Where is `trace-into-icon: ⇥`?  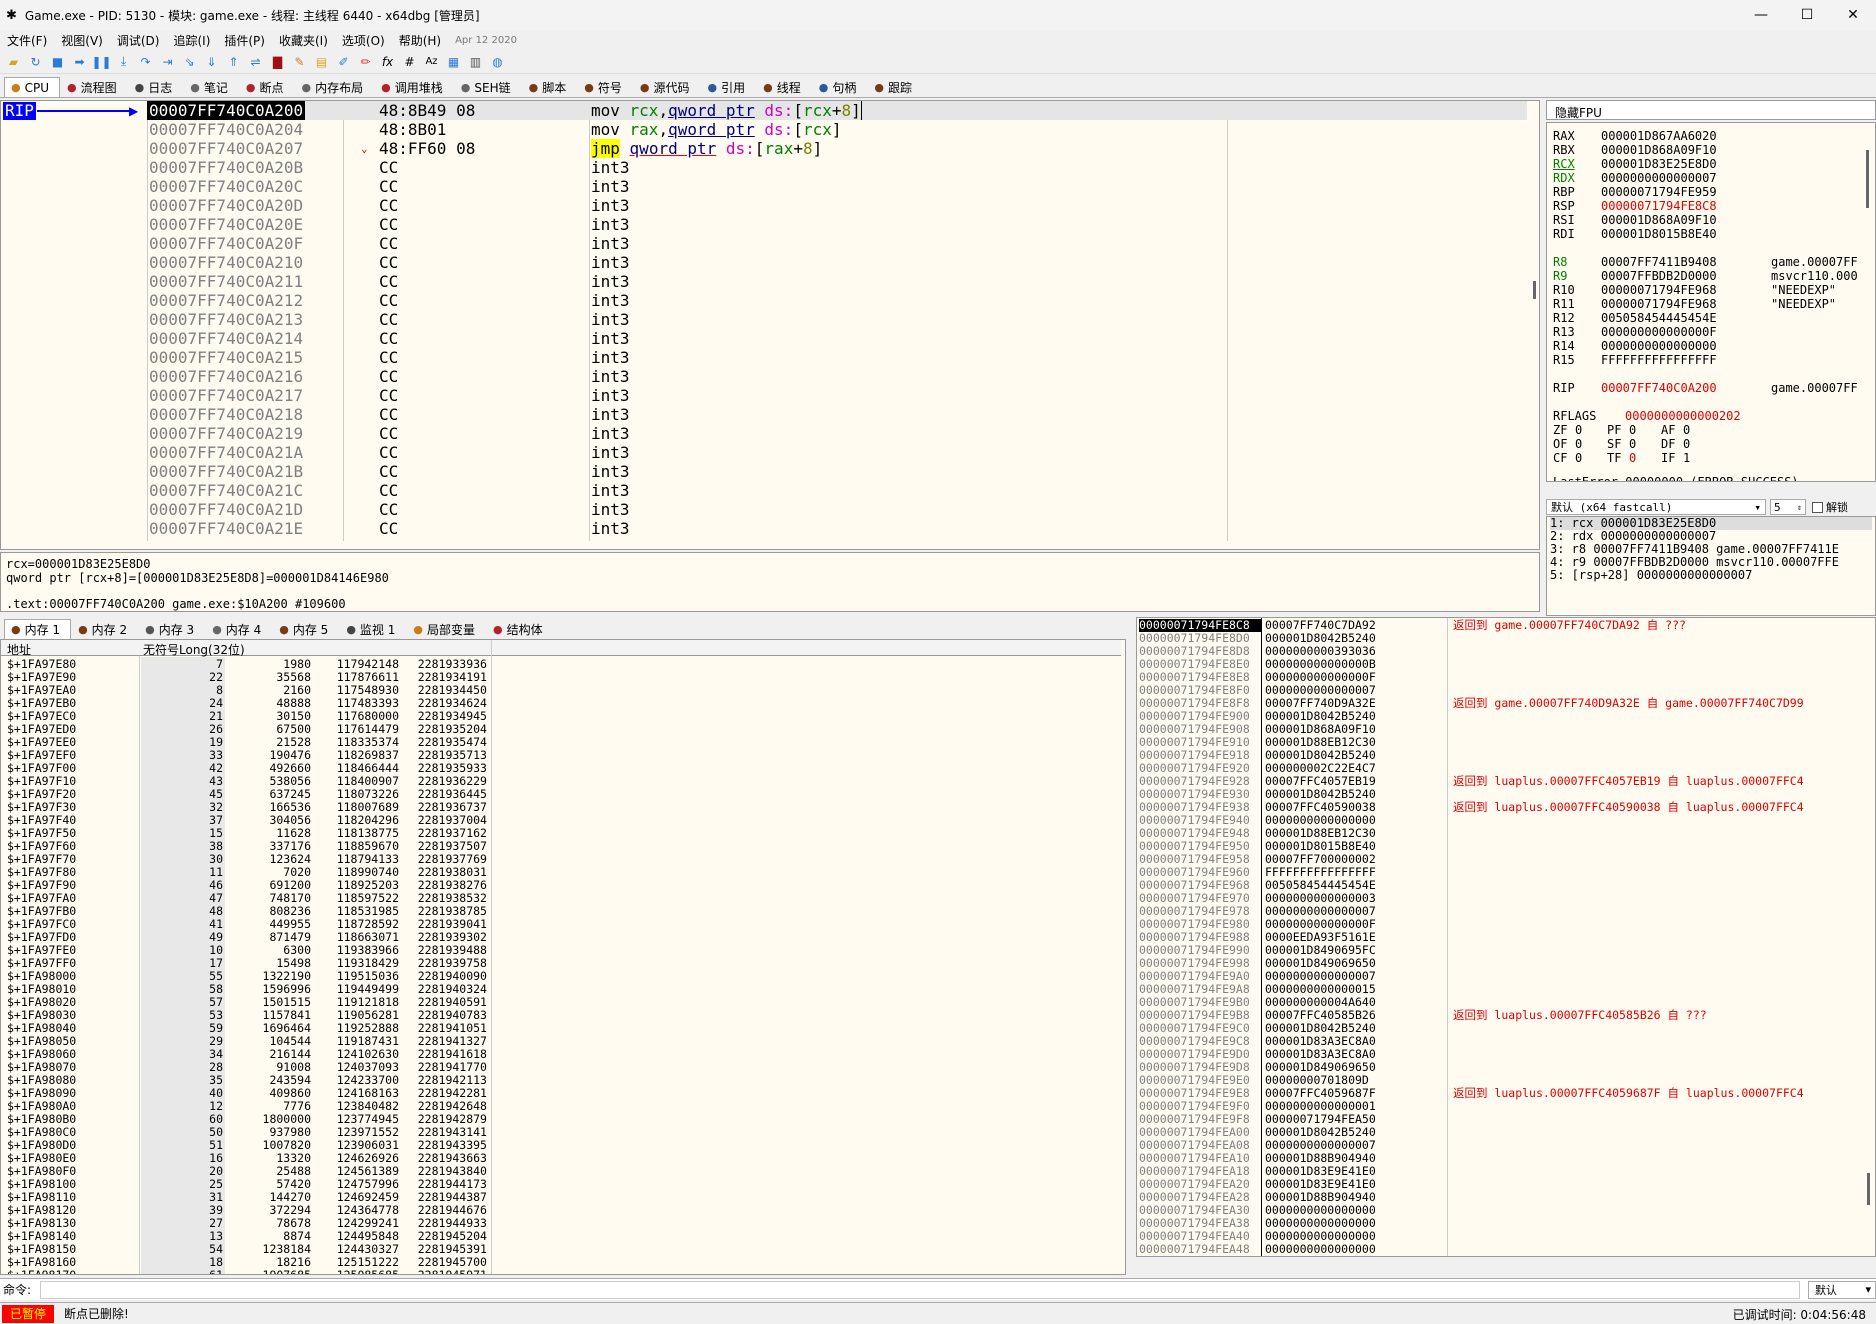 trace-into-icon: ⇥ is located at coordinates (167, 61).